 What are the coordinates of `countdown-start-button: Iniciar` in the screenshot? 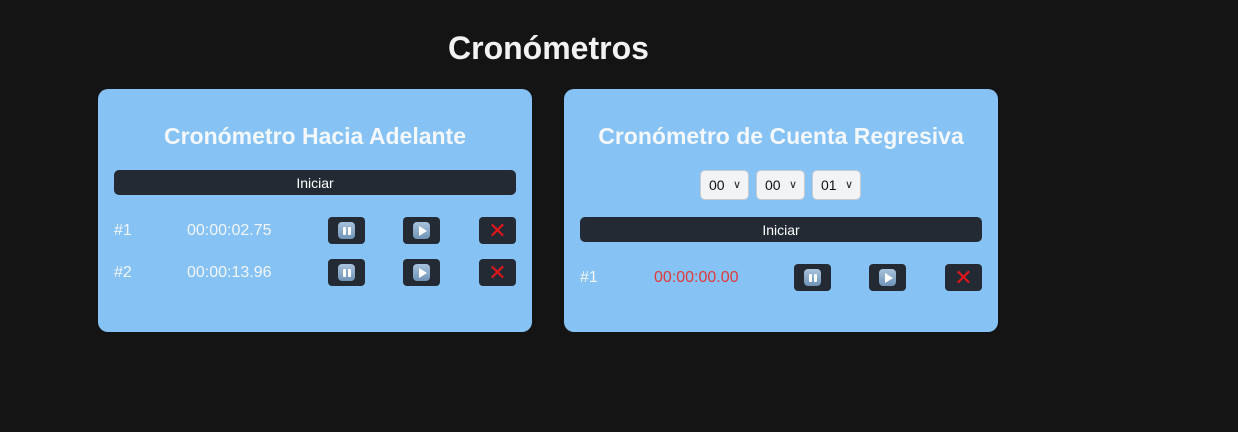 It's located at (781, 229).